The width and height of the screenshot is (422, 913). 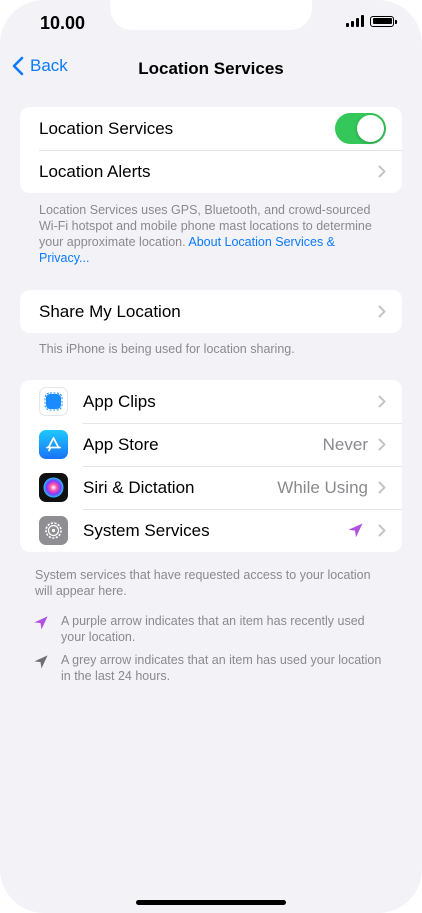 I want to click on home-indicator, so click(x=211, y=902).